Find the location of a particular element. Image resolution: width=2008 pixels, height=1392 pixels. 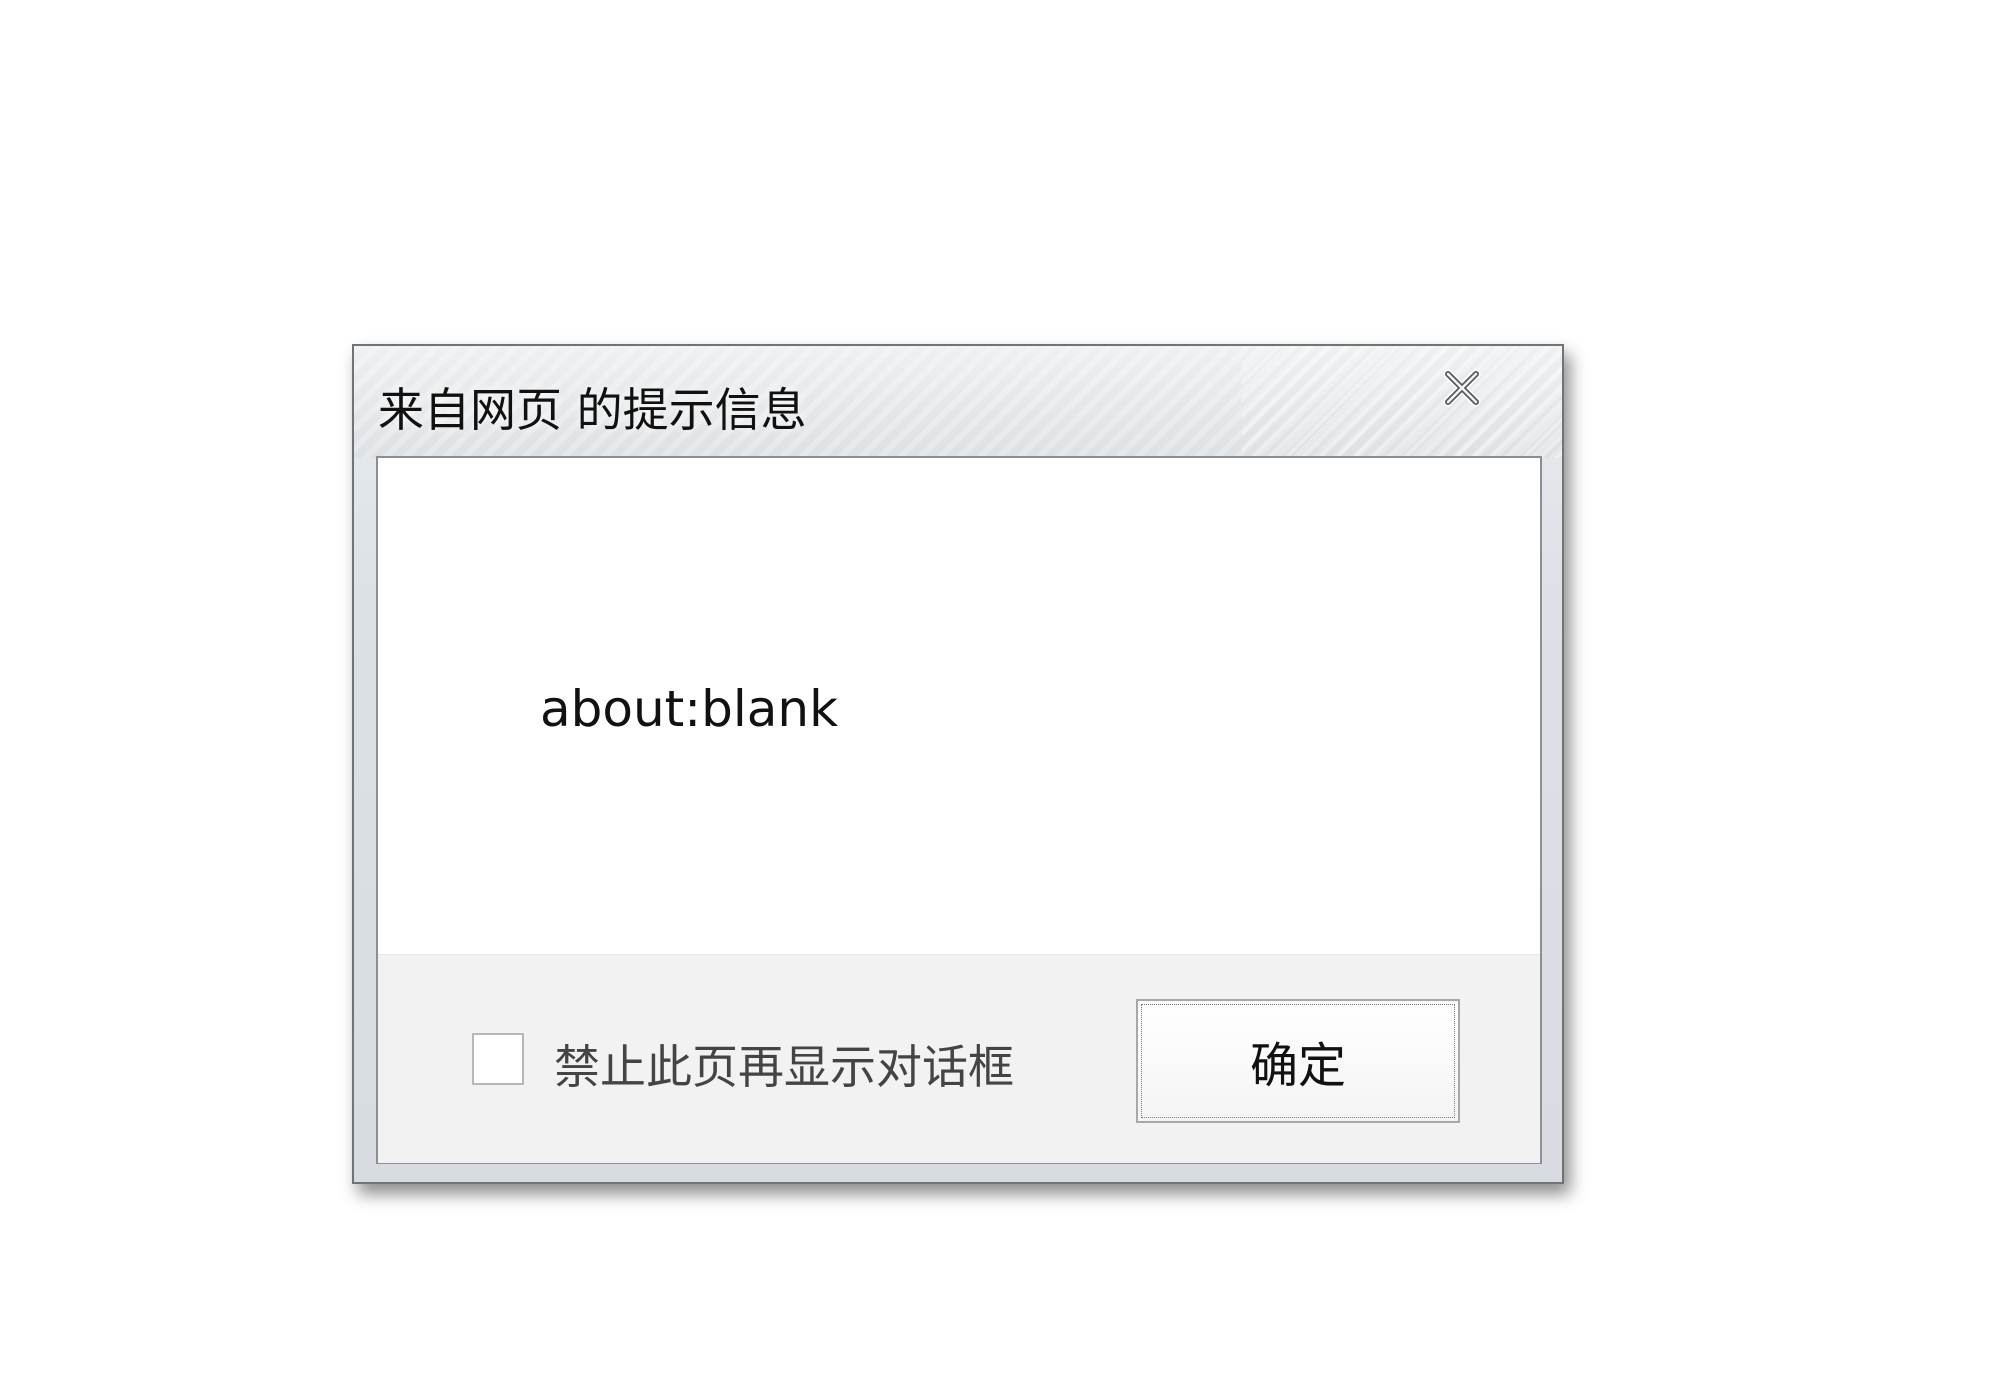

suppress-dialogs-checkbox is located at coordinates (498, 1059).